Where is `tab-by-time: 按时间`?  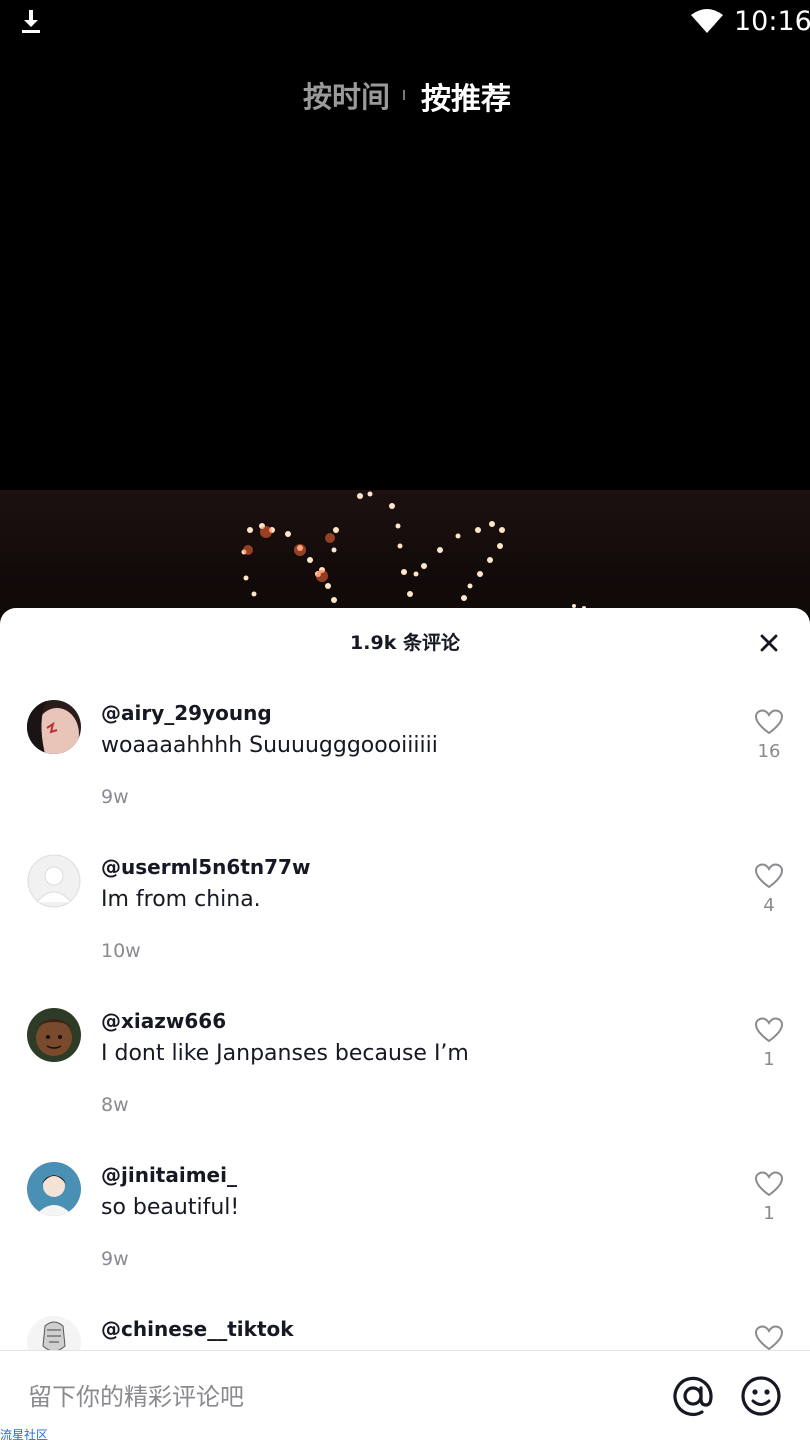 tab-by-time: 按时间 is located at coordinates (346, 95).